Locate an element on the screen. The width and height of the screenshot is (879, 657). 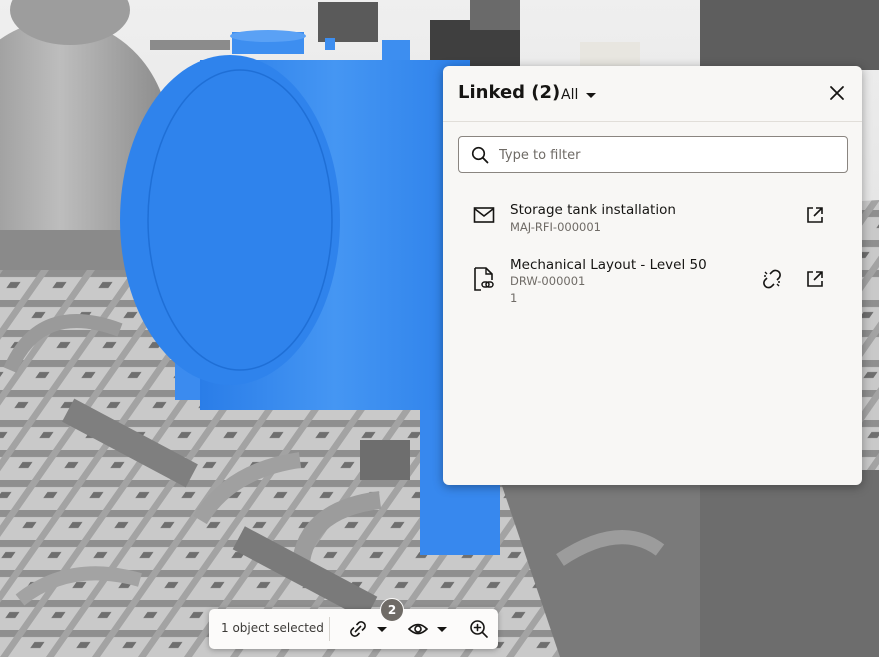
filter-value: All is located at coordinates (570, 95).